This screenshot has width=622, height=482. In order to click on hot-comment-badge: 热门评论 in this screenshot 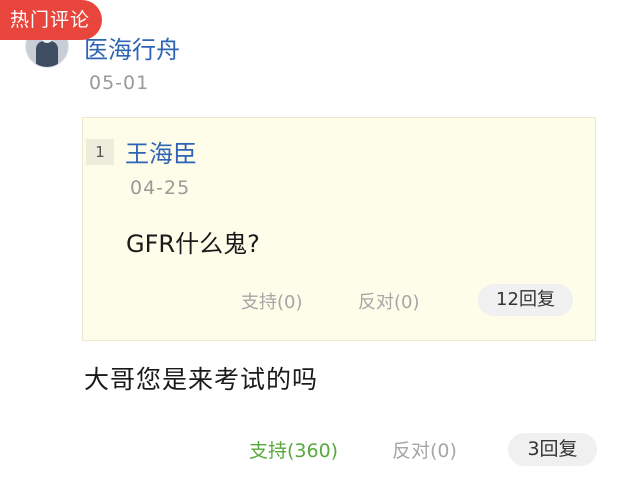, I will do `click(51, 20)`.